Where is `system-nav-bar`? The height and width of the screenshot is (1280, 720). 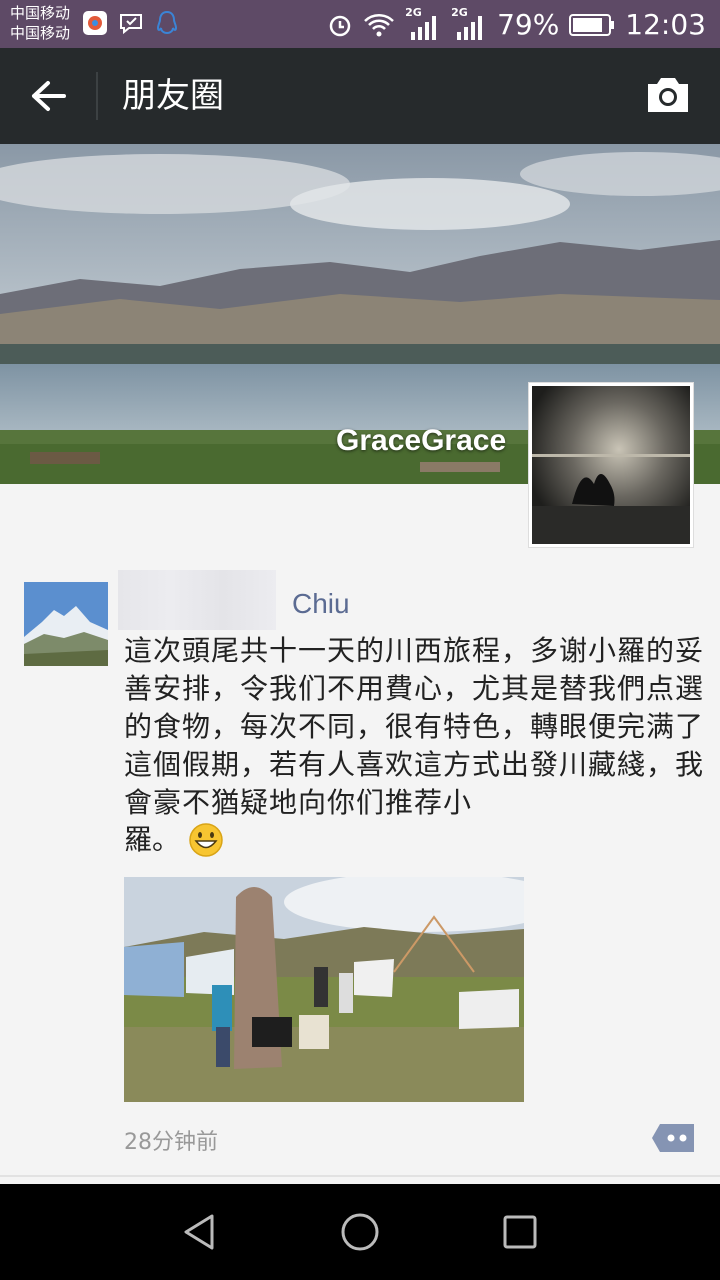 system-nav-bar is located at coordinates (360, 1232).